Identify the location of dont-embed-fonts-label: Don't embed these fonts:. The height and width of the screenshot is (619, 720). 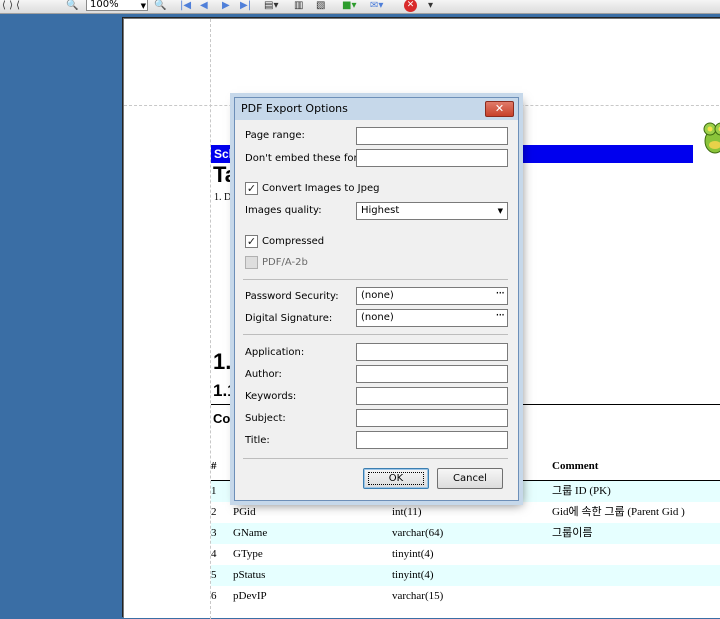
(308, 158).